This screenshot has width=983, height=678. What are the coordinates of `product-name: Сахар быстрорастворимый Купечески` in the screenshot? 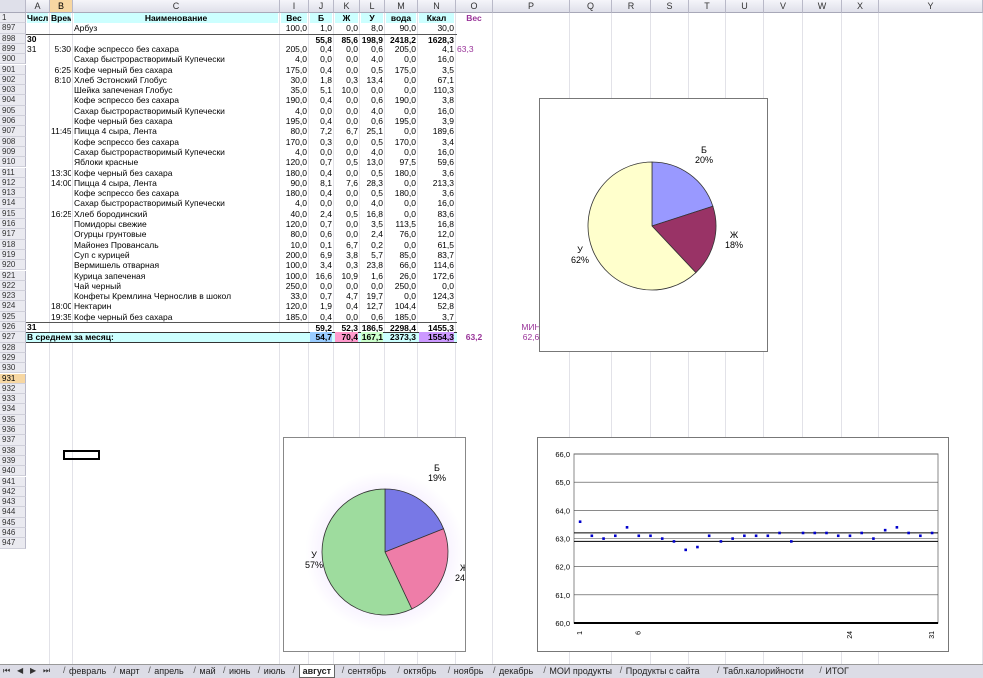 It's located at (176, 59).